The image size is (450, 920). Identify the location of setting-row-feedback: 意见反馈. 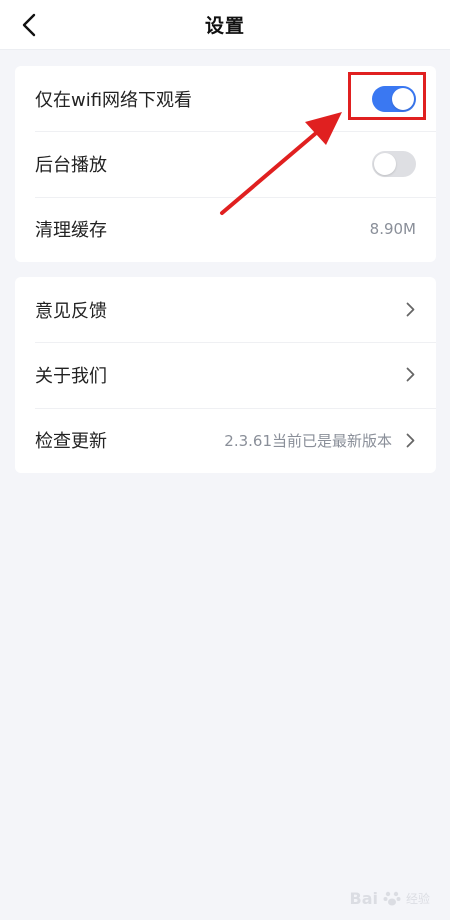
(225, 309).